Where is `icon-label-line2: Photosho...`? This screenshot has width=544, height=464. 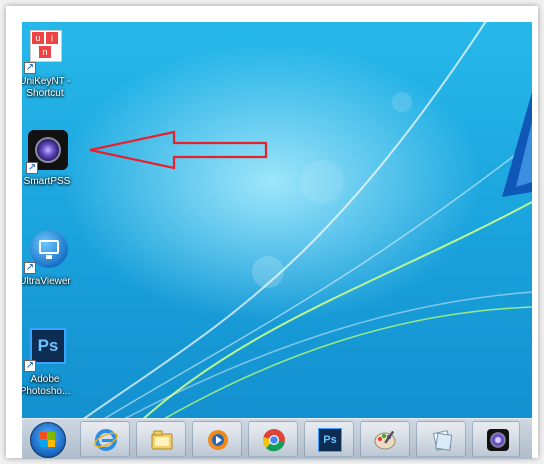
icon-label-line2: Photosho... is located at coordinates (46, 391).